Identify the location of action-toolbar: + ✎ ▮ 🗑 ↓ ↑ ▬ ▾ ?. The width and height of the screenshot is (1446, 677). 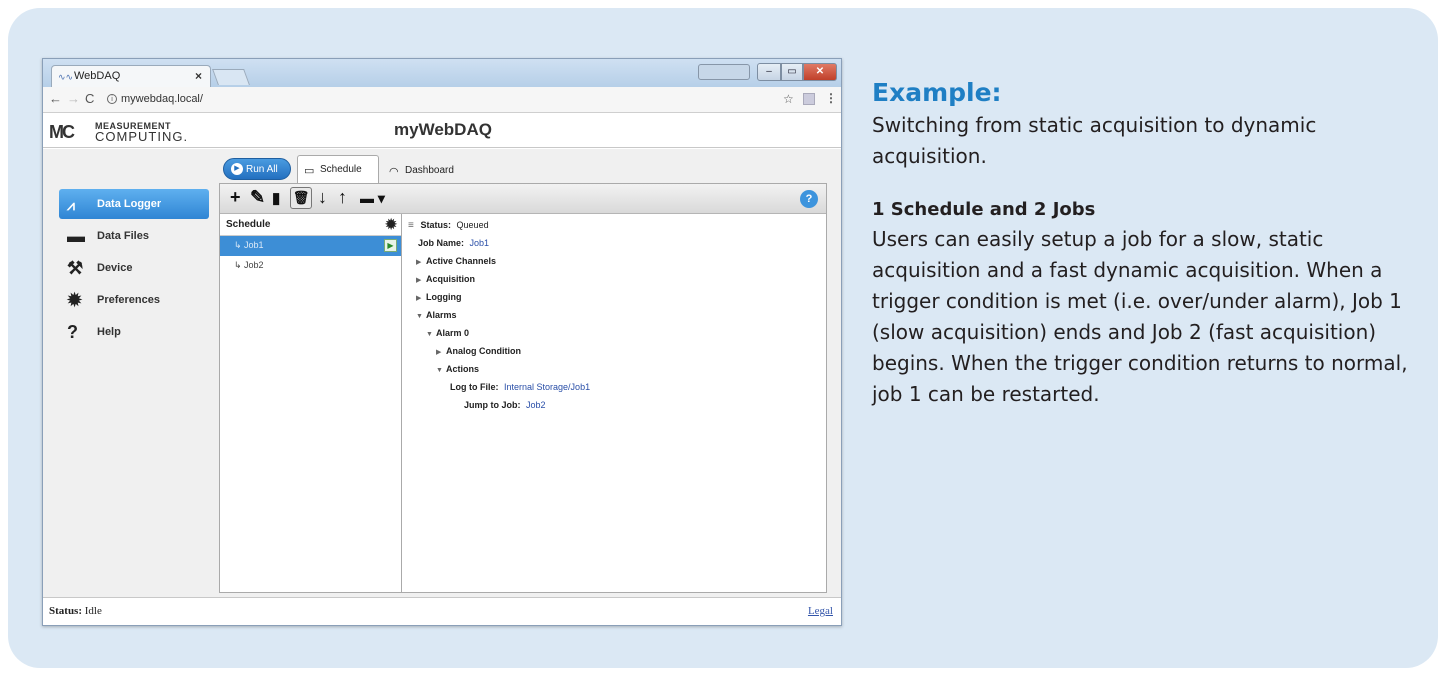
(523, 199).